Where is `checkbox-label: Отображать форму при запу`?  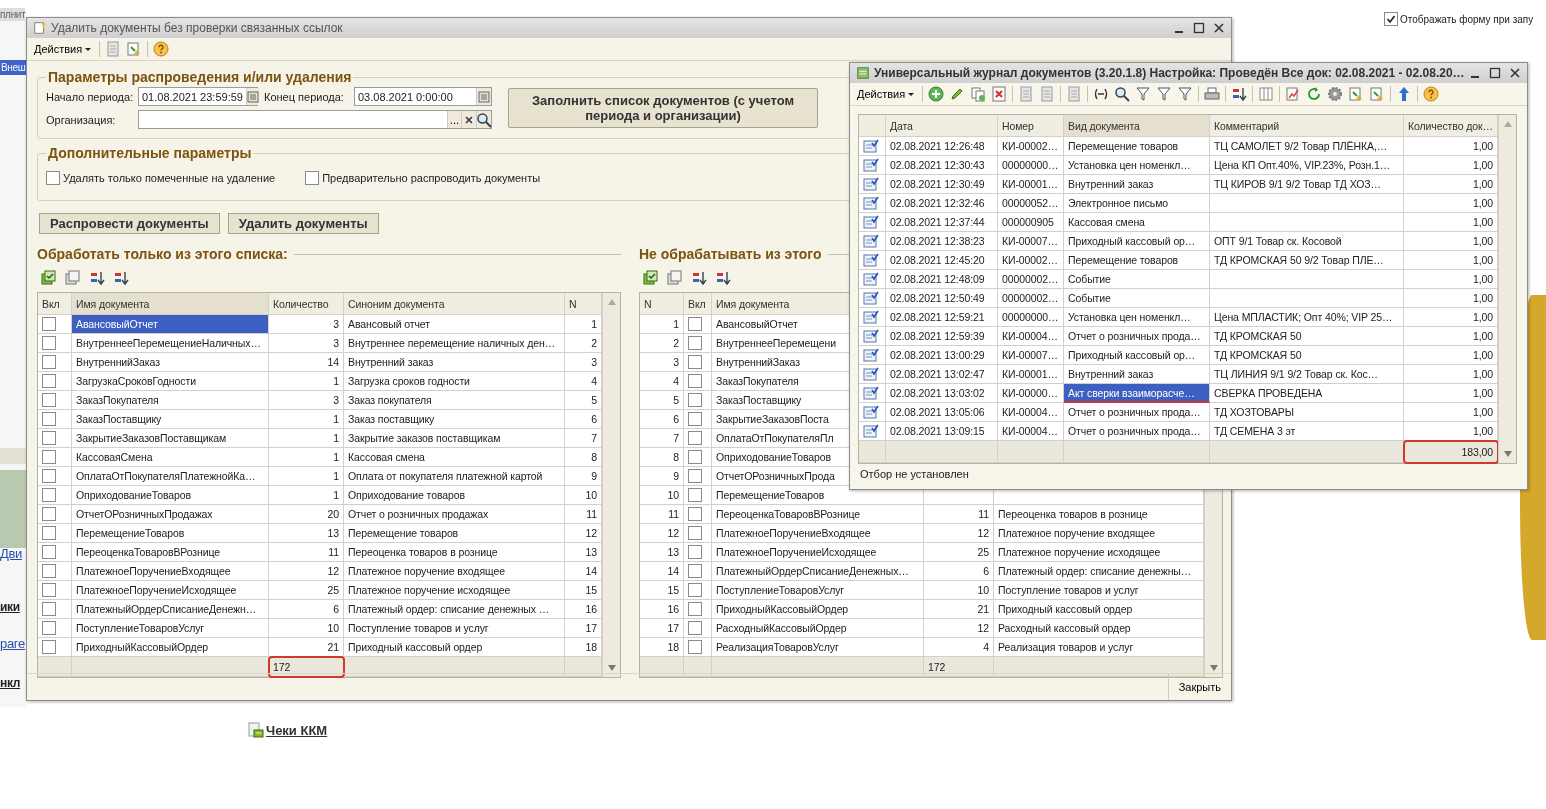 checkbox-label: Отображать форму при запу is located at coordinates (1467, 19).